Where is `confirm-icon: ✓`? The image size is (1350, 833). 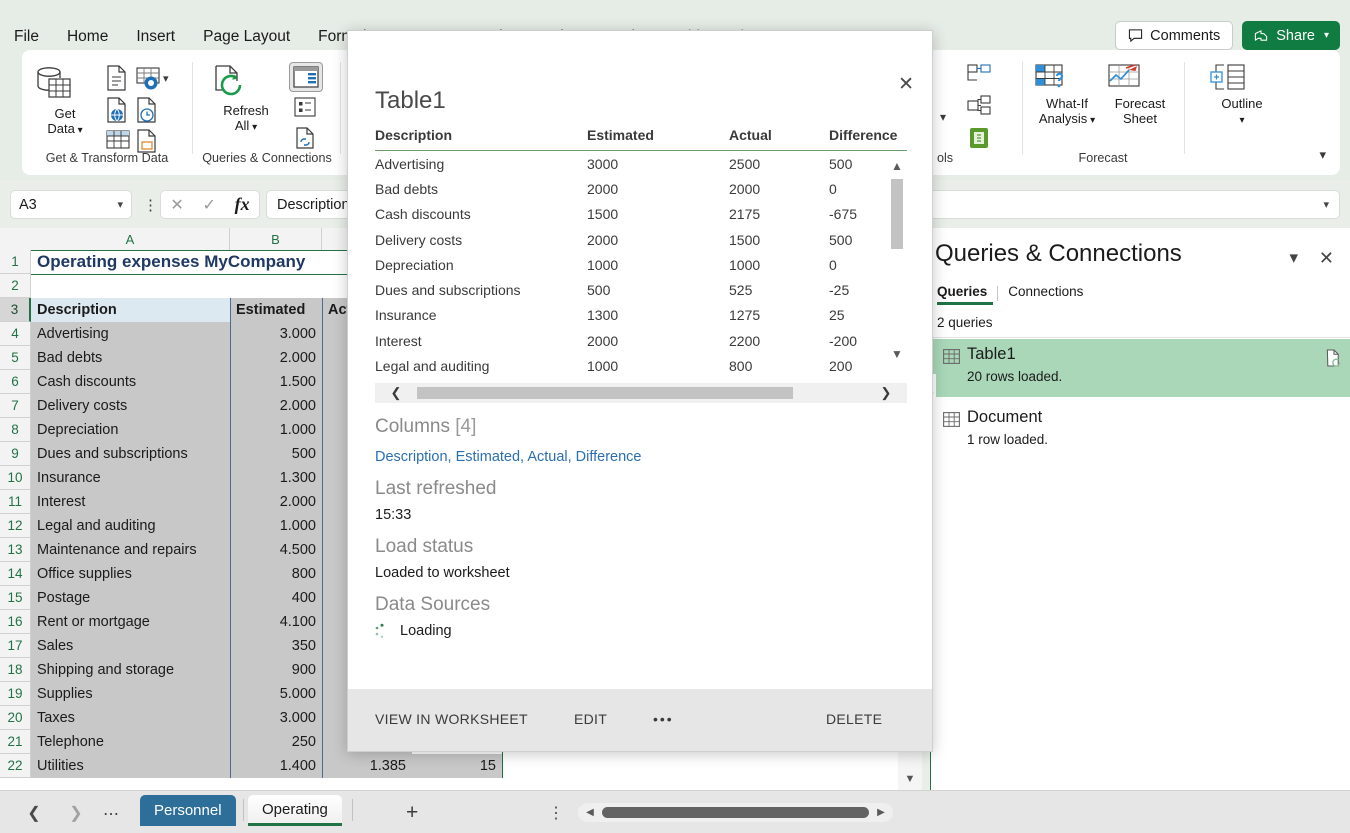 confirm-icon: ✓ is located at coordinates (208, 205).